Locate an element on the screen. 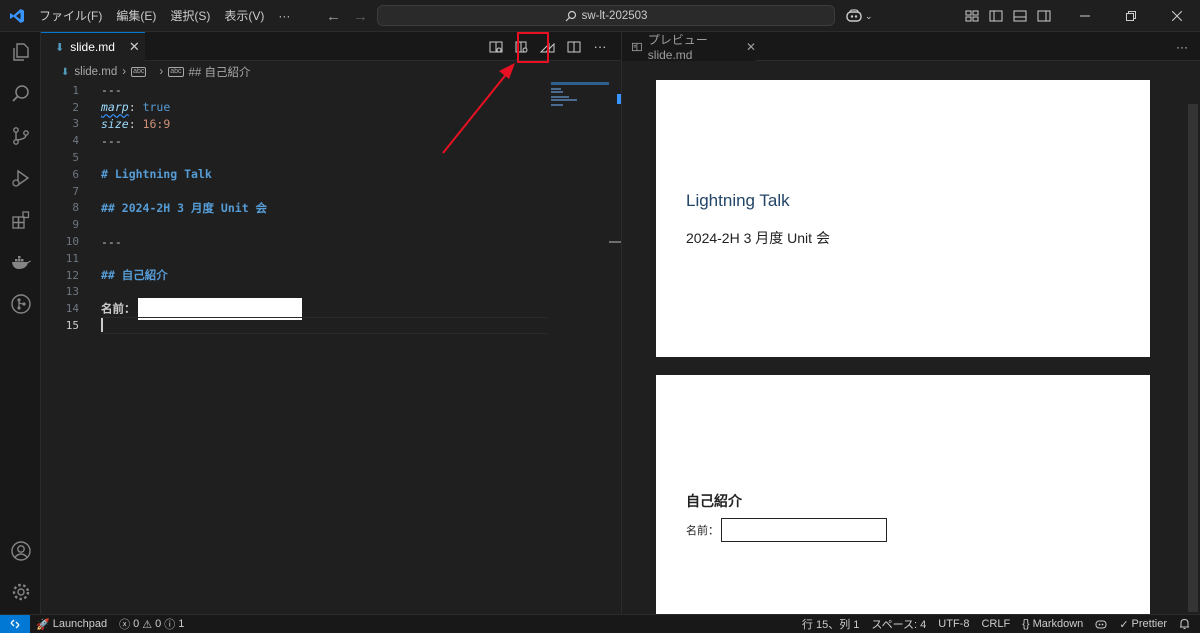  yaml-key: marp is located at coordinates (115, 107).